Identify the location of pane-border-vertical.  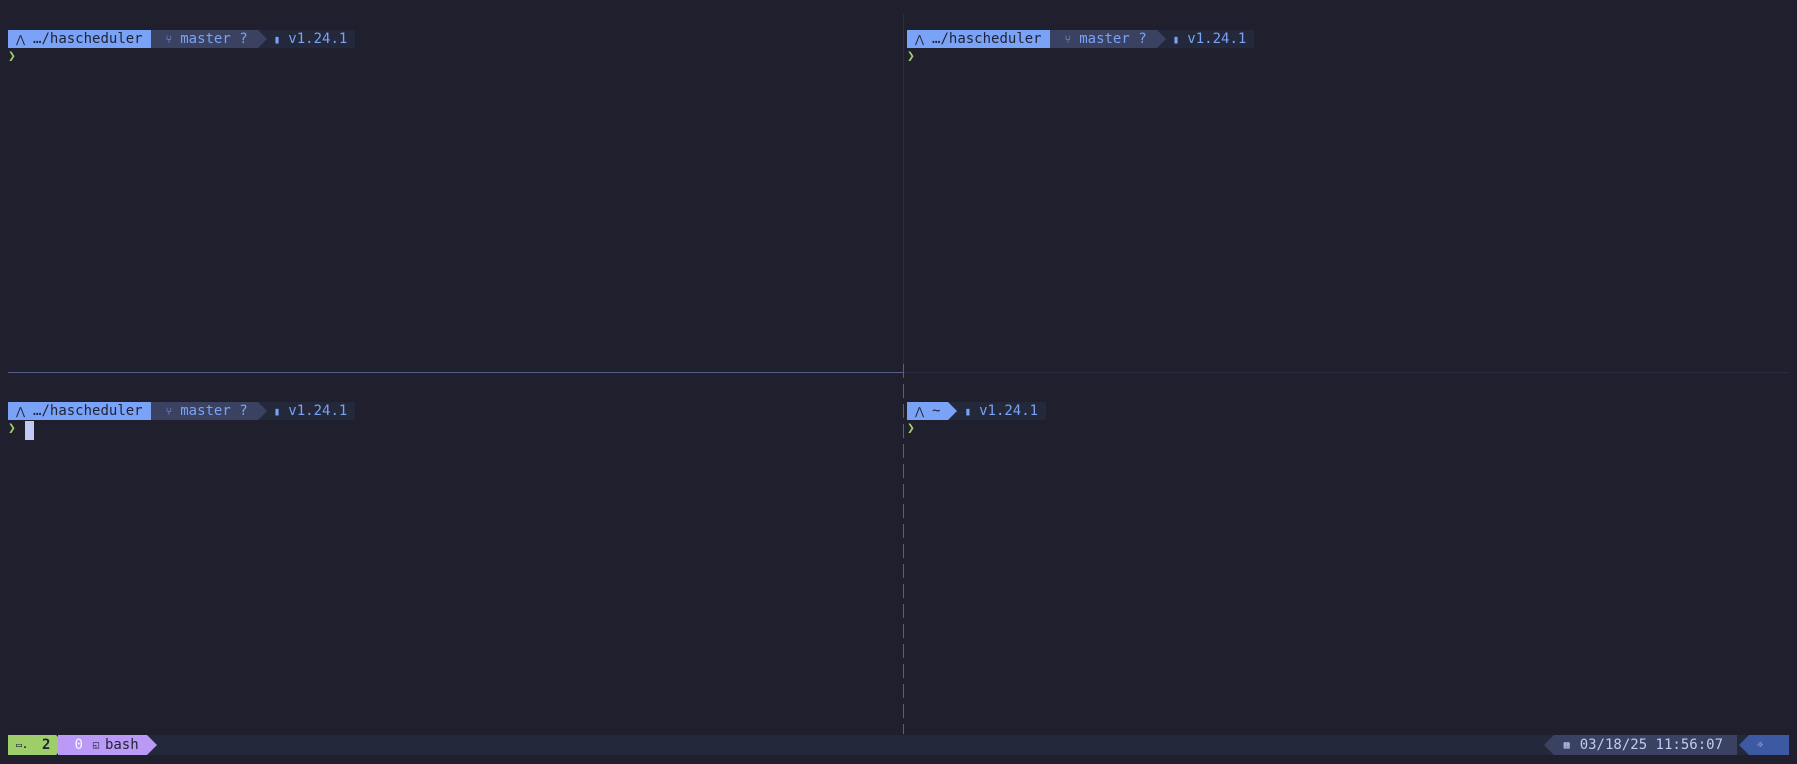
(903, 193).